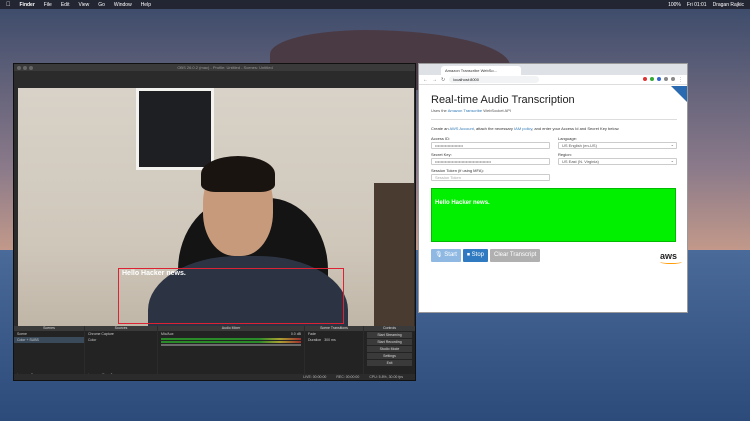 This screenshot has height=421, width=750. What do you see at coordinates (154, 273) in the screenshot?
I see `overlay-caption: Hello Hacker news.` at bounding box center [154, 273].